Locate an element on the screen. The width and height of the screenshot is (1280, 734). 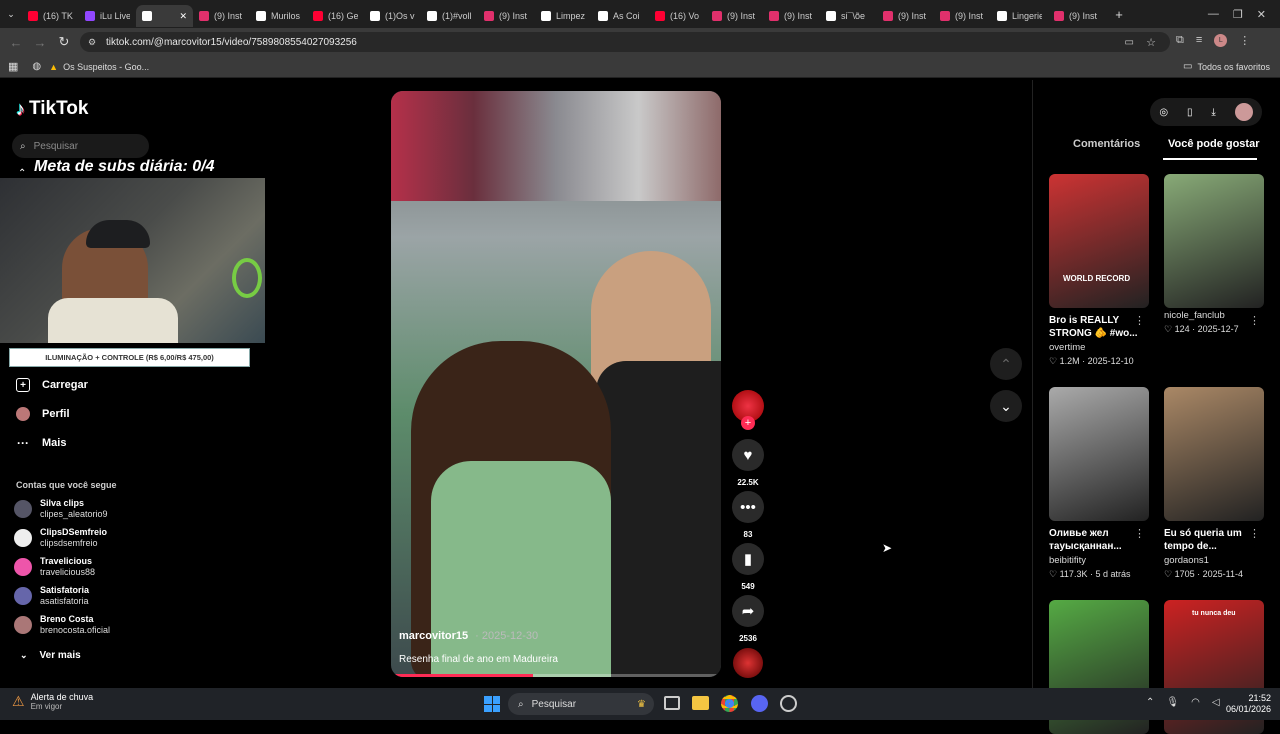
extensions-icon: ⧉ is located at coordinates (1180, 40).